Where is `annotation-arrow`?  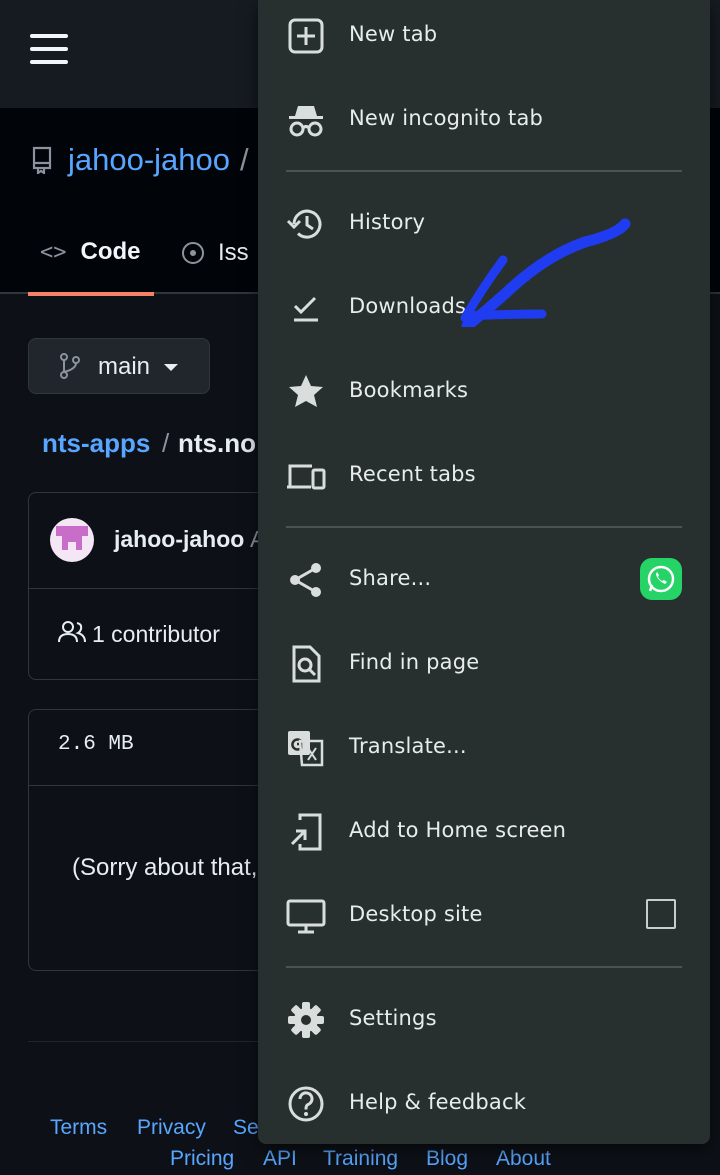
annotation-arrow is located at coordinates (545, 272).